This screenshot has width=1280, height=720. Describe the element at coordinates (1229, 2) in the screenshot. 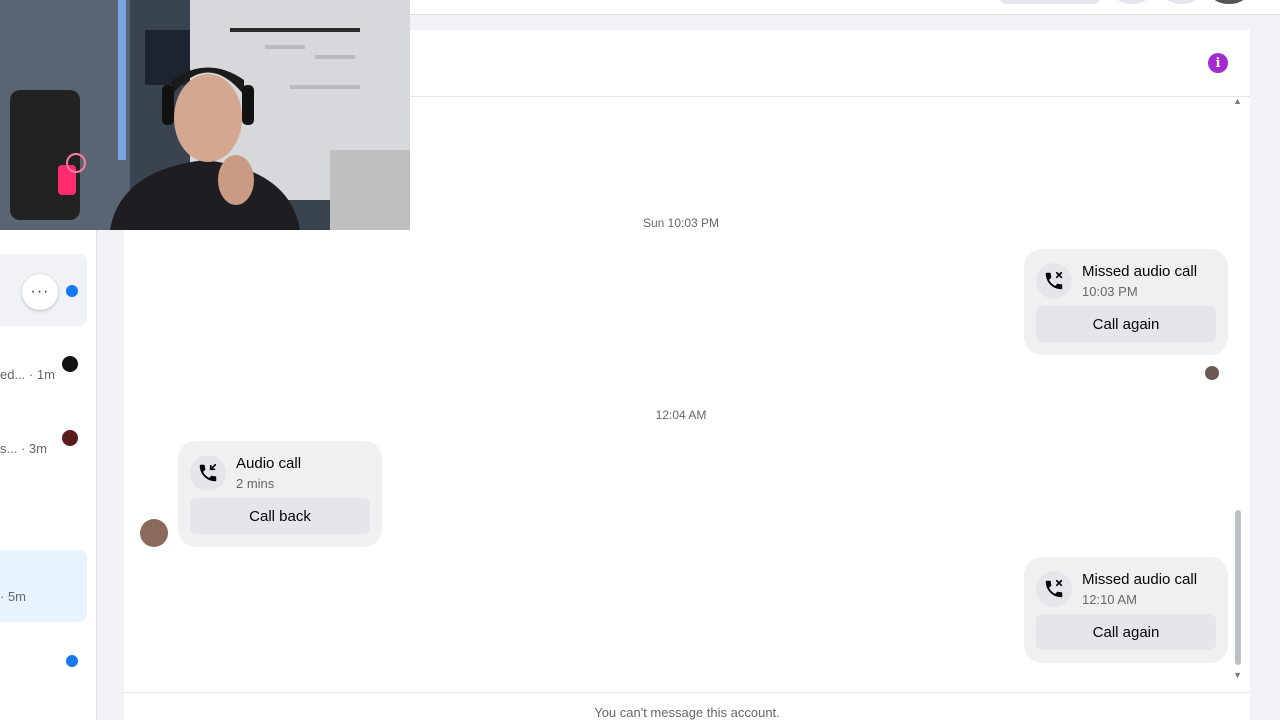

I see `top-nav-profile-avatar` at that location.